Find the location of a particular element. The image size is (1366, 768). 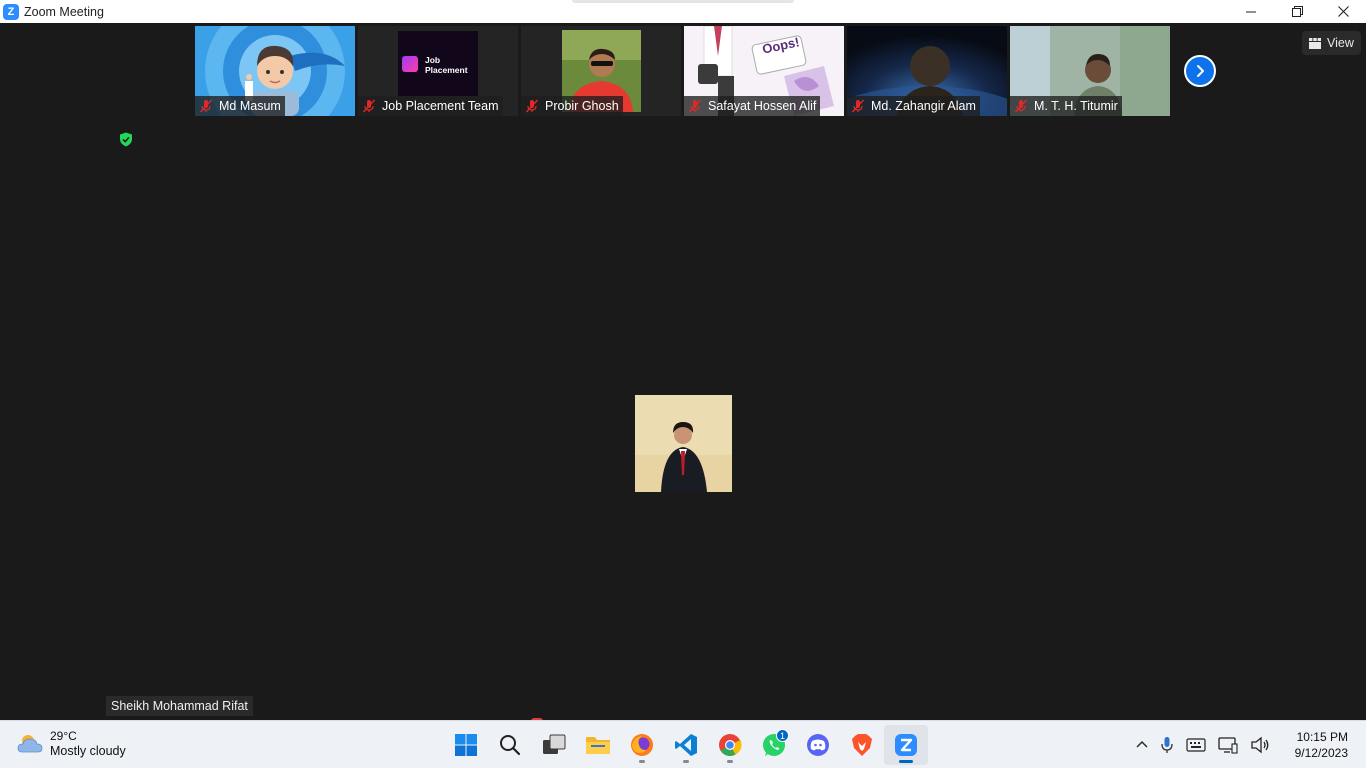

brave-lion-icon is located at coordinates (862, 745).